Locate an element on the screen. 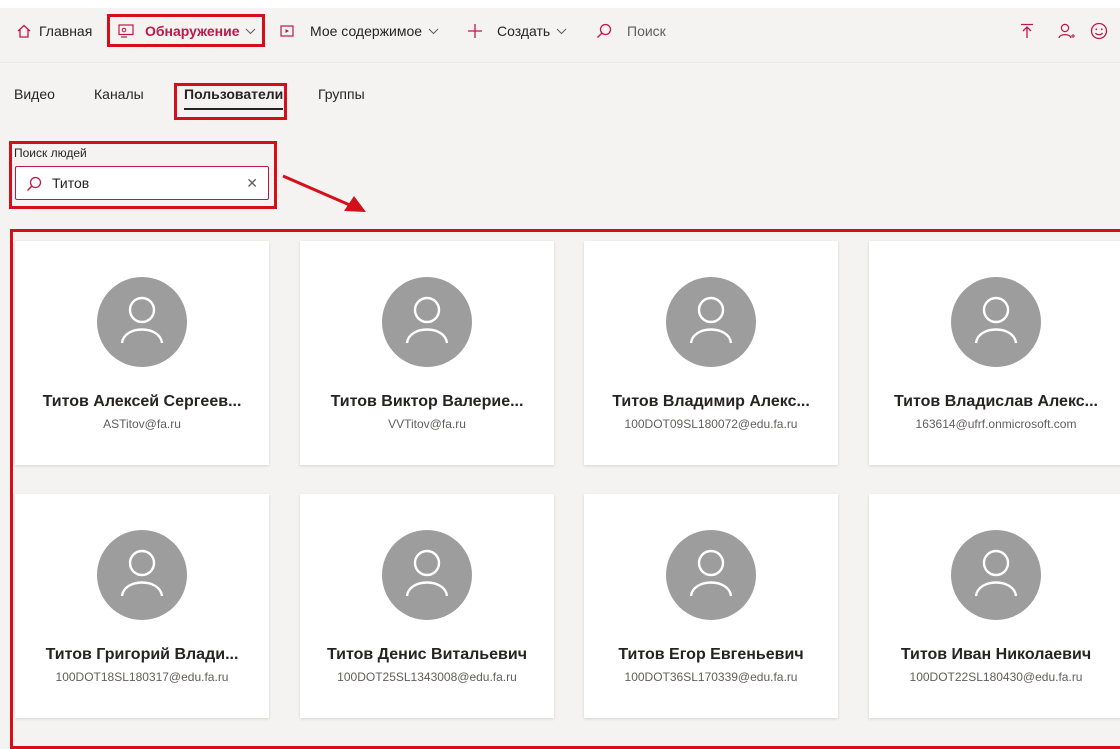 This screenshot has height=749, width=1120. nav-discover-label: Обнаружение is located at coordinates (192, 31).